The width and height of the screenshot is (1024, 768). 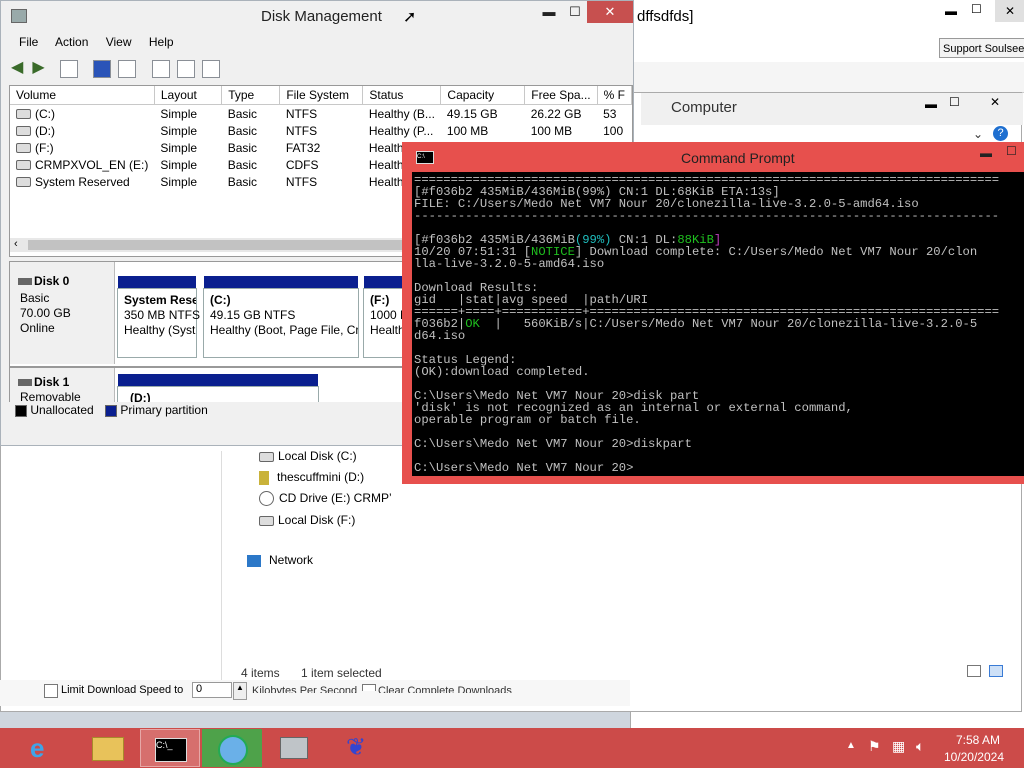 What do you see at coordinates (851, 745) in the screenshot?
I see `show-hidden-icons: ▲` at bounding box center [851, 745].